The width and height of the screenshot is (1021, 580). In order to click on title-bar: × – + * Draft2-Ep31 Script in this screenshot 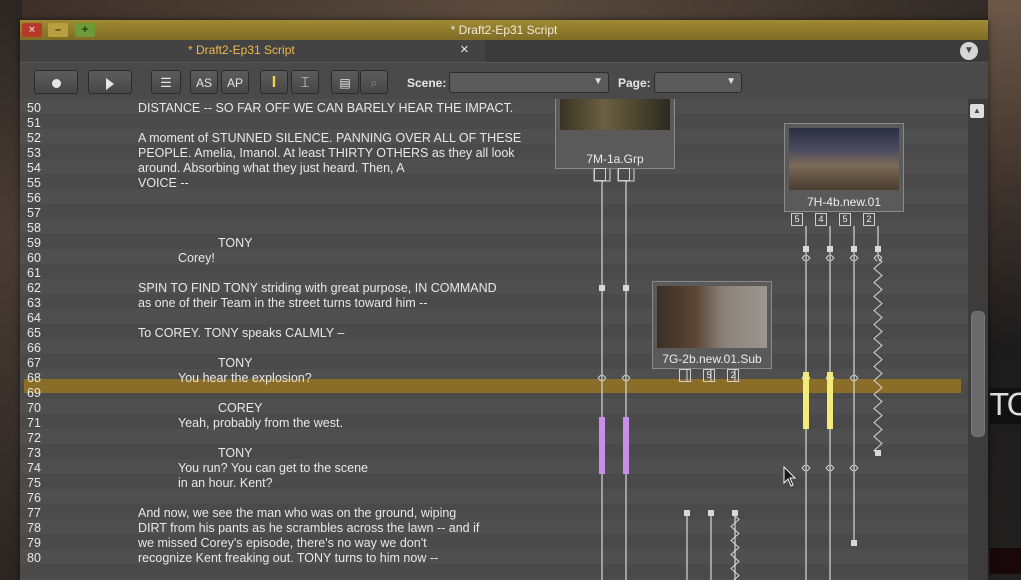, I will do `click(504, 30)`.